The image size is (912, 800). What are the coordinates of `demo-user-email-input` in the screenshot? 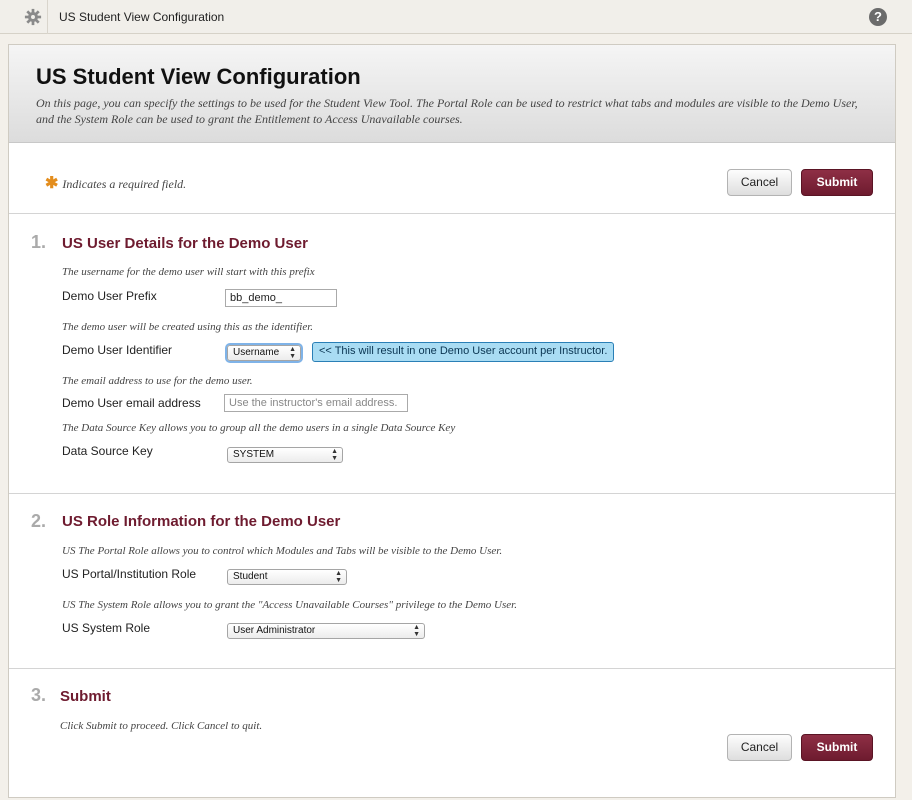 It's located at (316, 403).